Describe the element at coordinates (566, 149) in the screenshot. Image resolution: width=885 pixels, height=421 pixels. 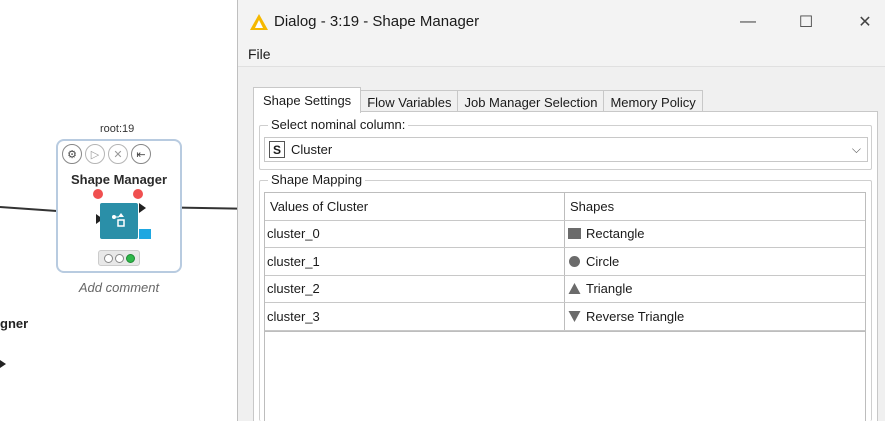
I see `nominal-column-select: S Cluster ⌵` at that location.